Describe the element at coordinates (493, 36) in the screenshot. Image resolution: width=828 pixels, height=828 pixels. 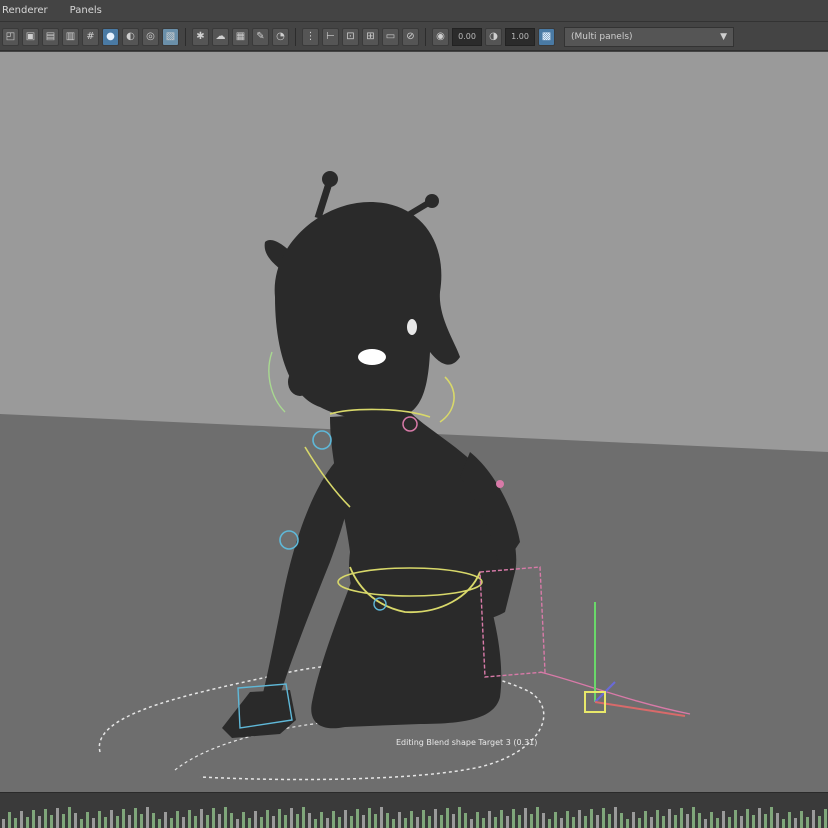
I see `gamma-icon: ◑` at that location.